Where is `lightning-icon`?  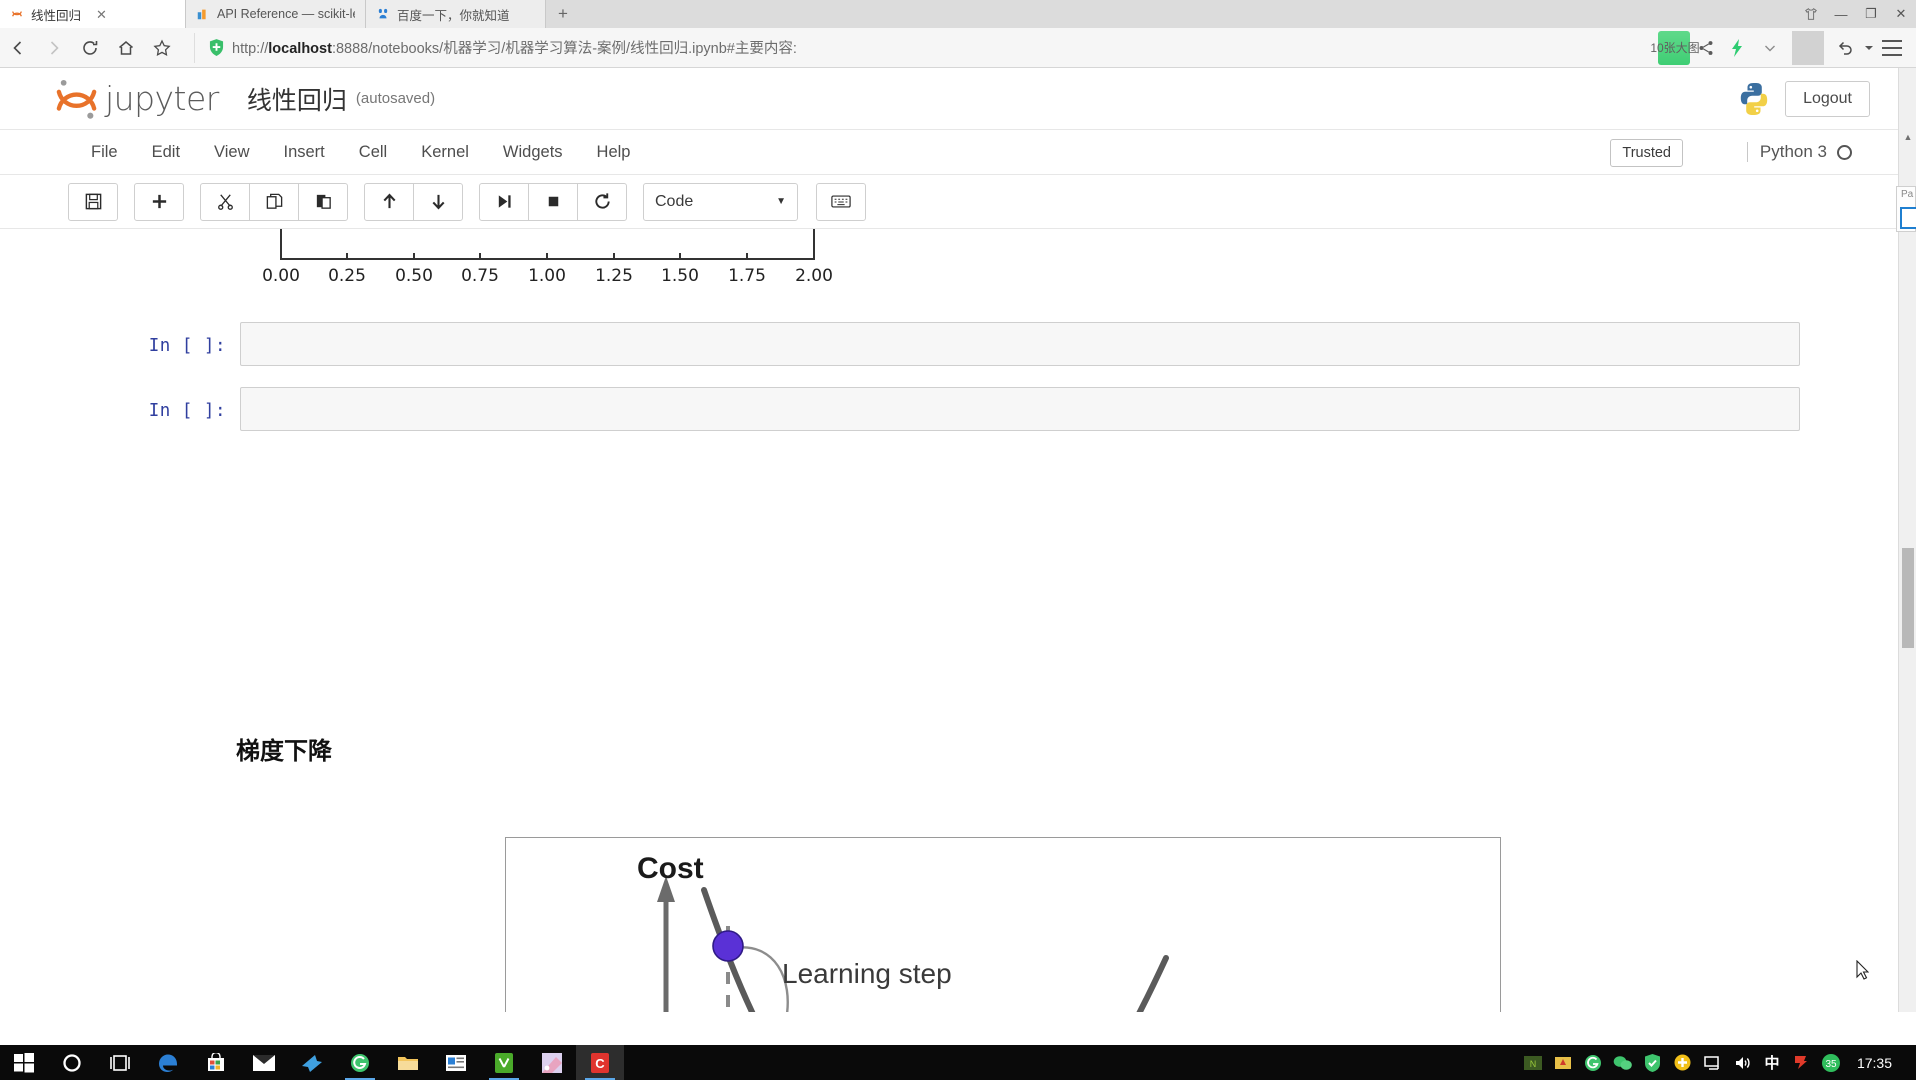
lightning-icon is located at coordinates (1738, 48).